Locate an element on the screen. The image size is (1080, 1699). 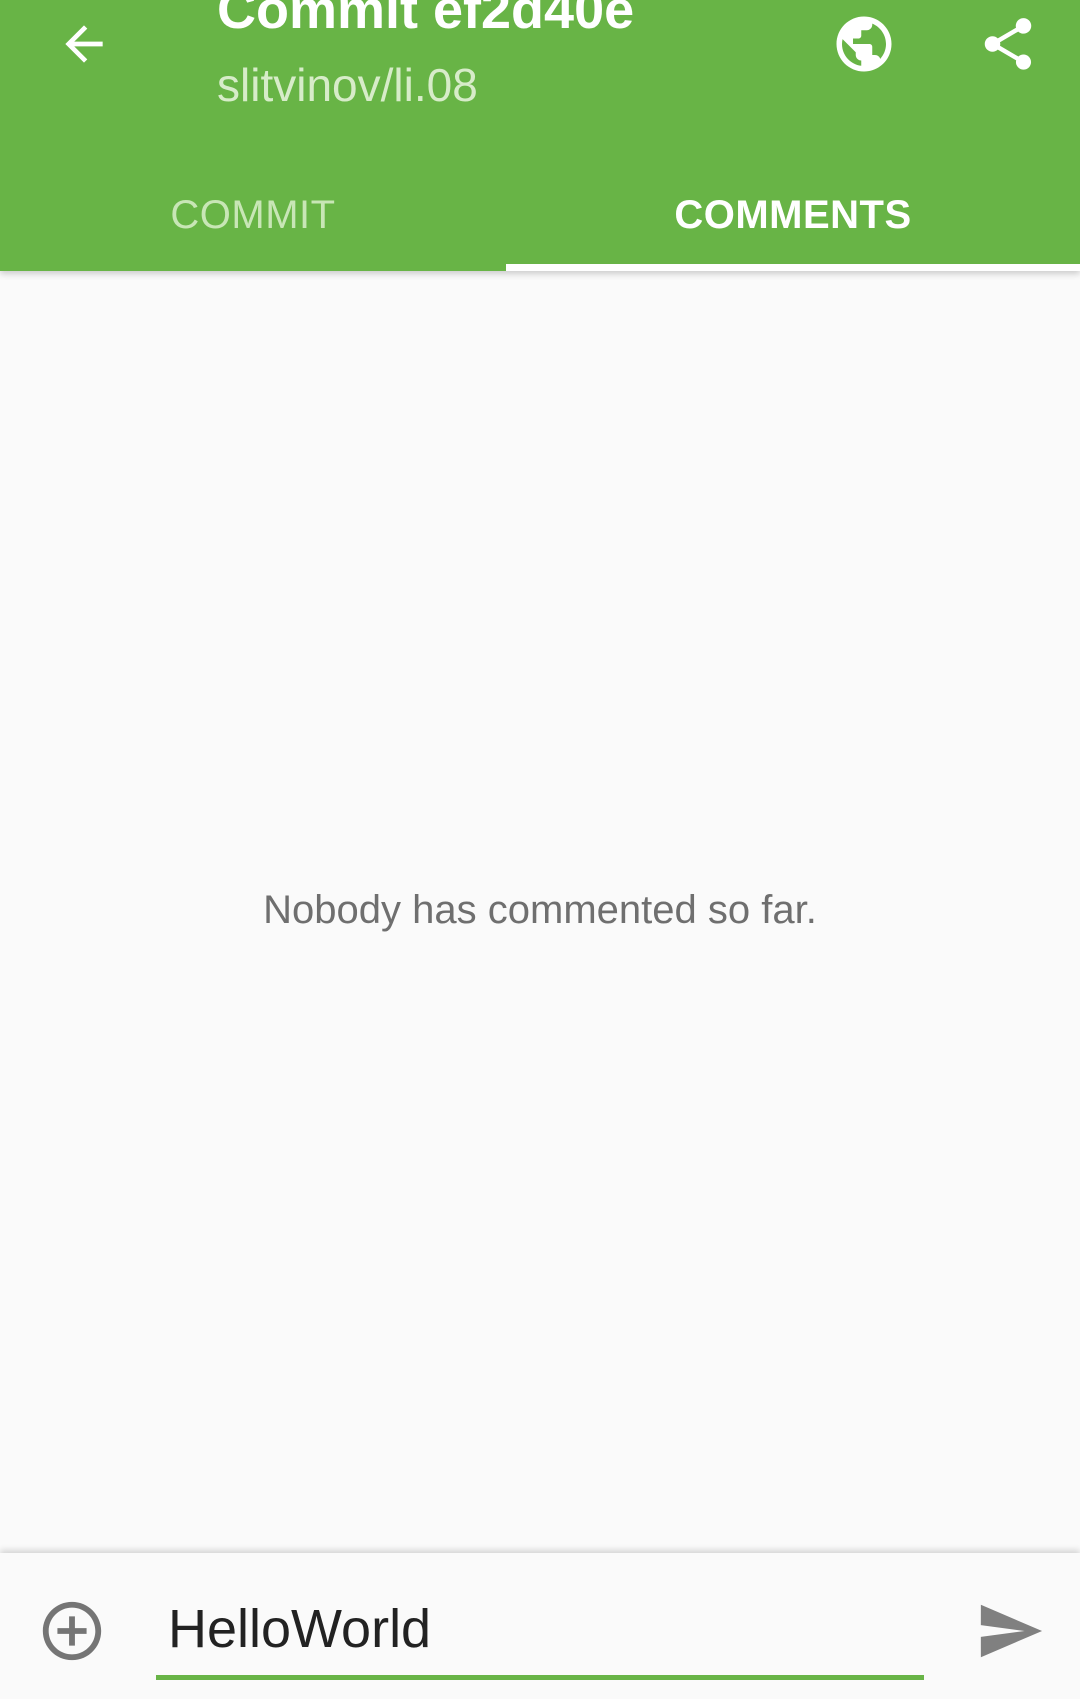
add-attachment-button is located at coordinates (72, 1631).